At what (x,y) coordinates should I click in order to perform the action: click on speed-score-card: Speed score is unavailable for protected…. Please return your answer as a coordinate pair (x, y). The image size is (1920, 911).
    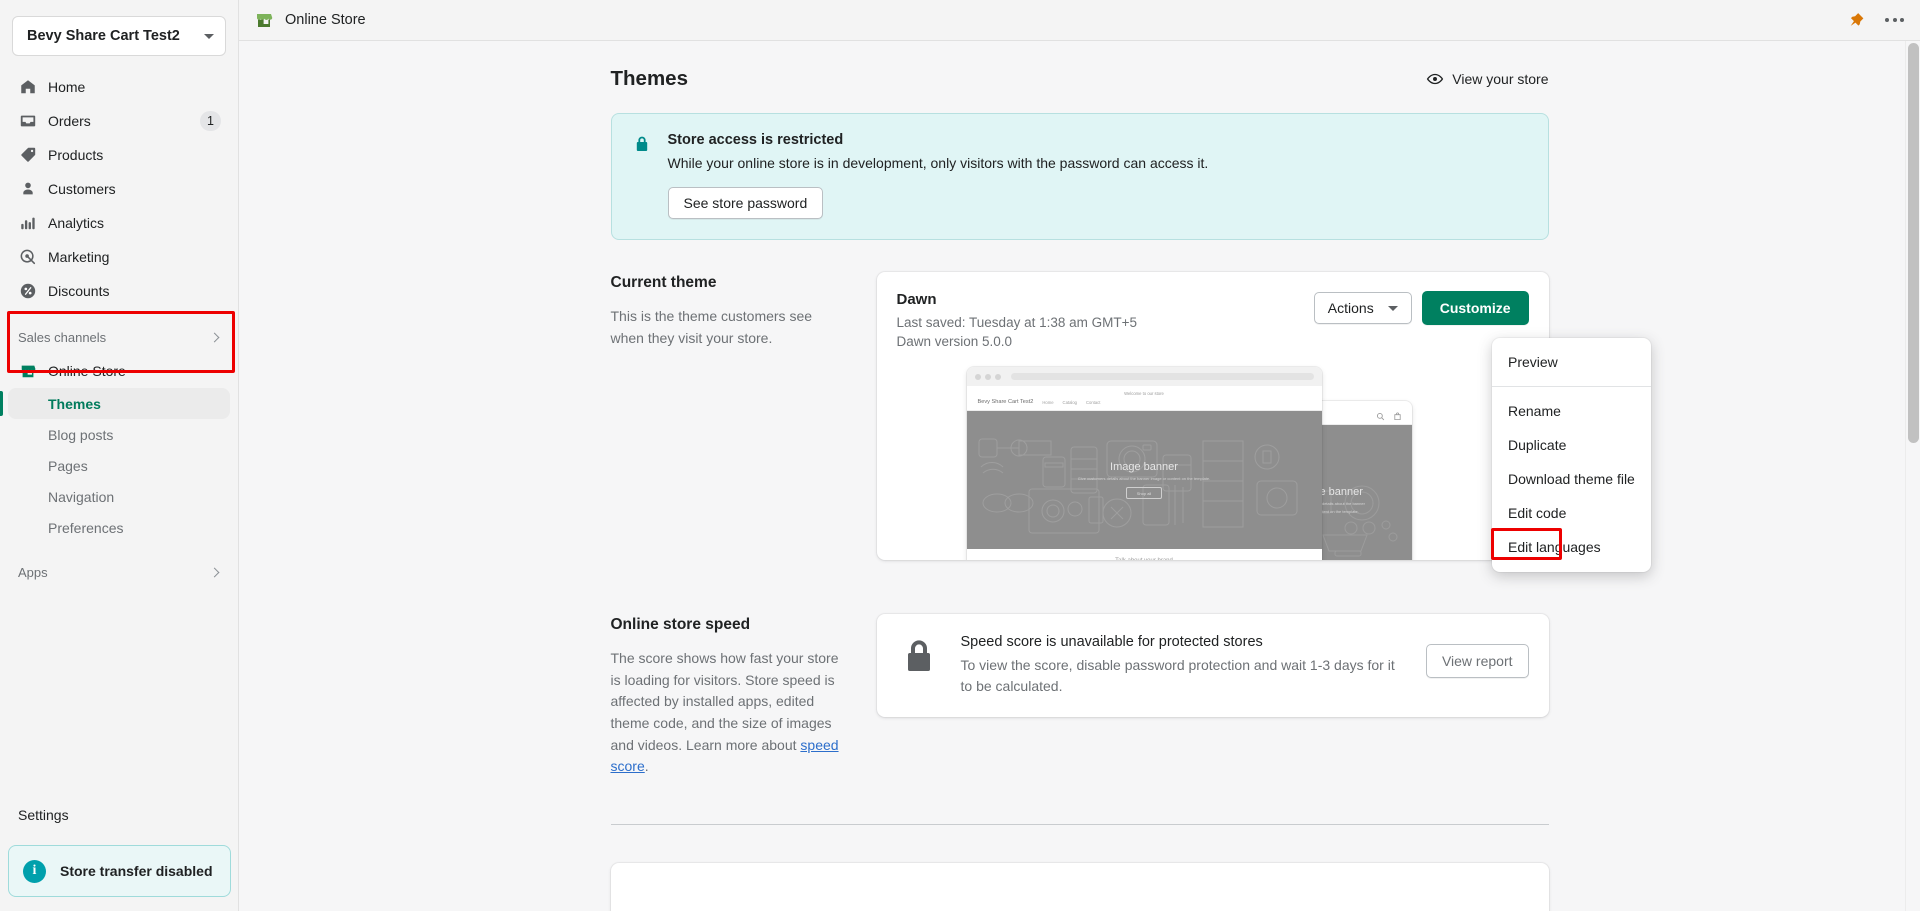
    Looking at the image, I should click on (1212, 665).